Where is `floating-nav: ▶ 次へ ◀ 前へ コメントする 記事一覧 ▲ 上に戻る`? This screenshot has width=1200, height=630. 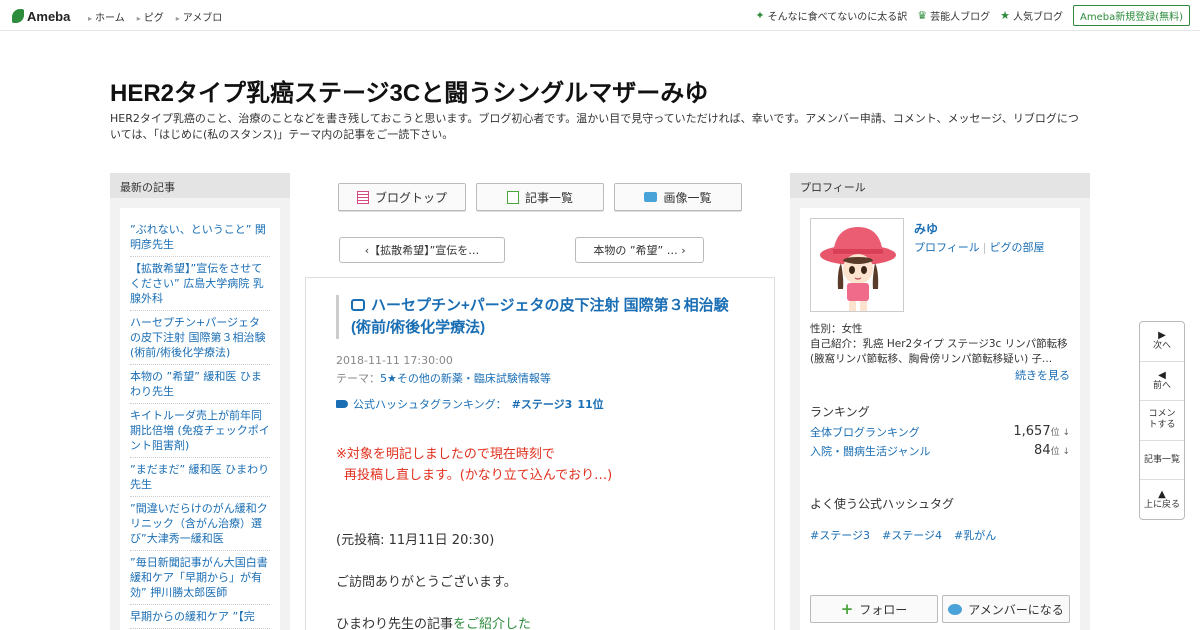
floating-nav: ▶ 次へ ◀ 前へ コメントする 記事一覧 ▲ 上に戻る is located at coordinates (1162, 420).